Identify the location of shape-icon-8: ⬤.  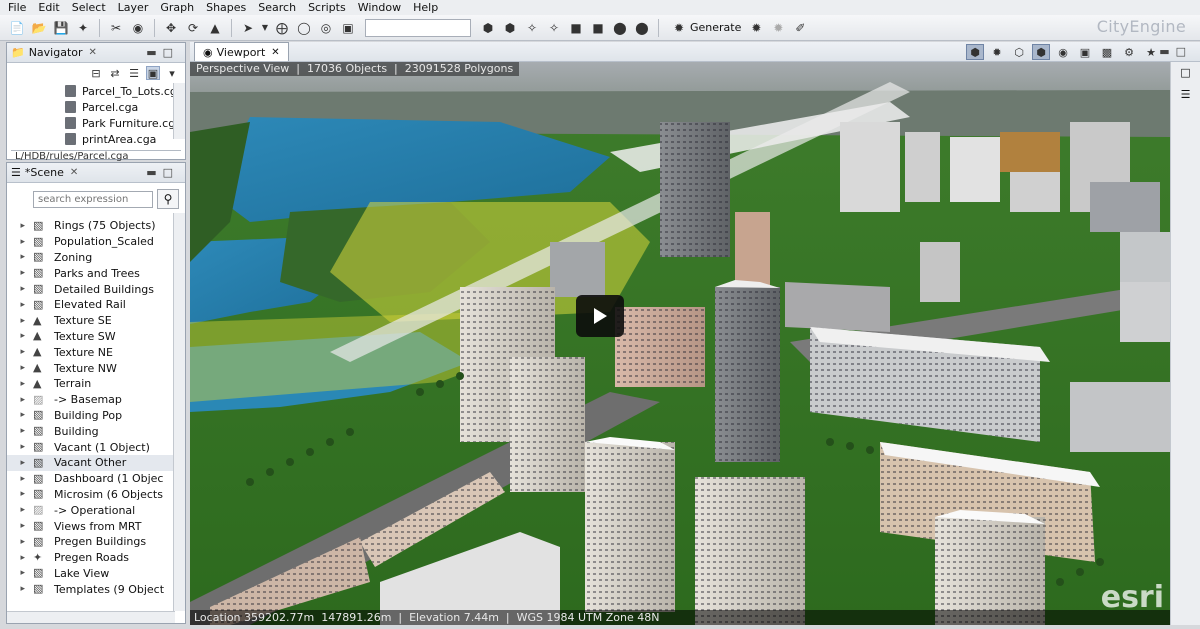
(642, 28).